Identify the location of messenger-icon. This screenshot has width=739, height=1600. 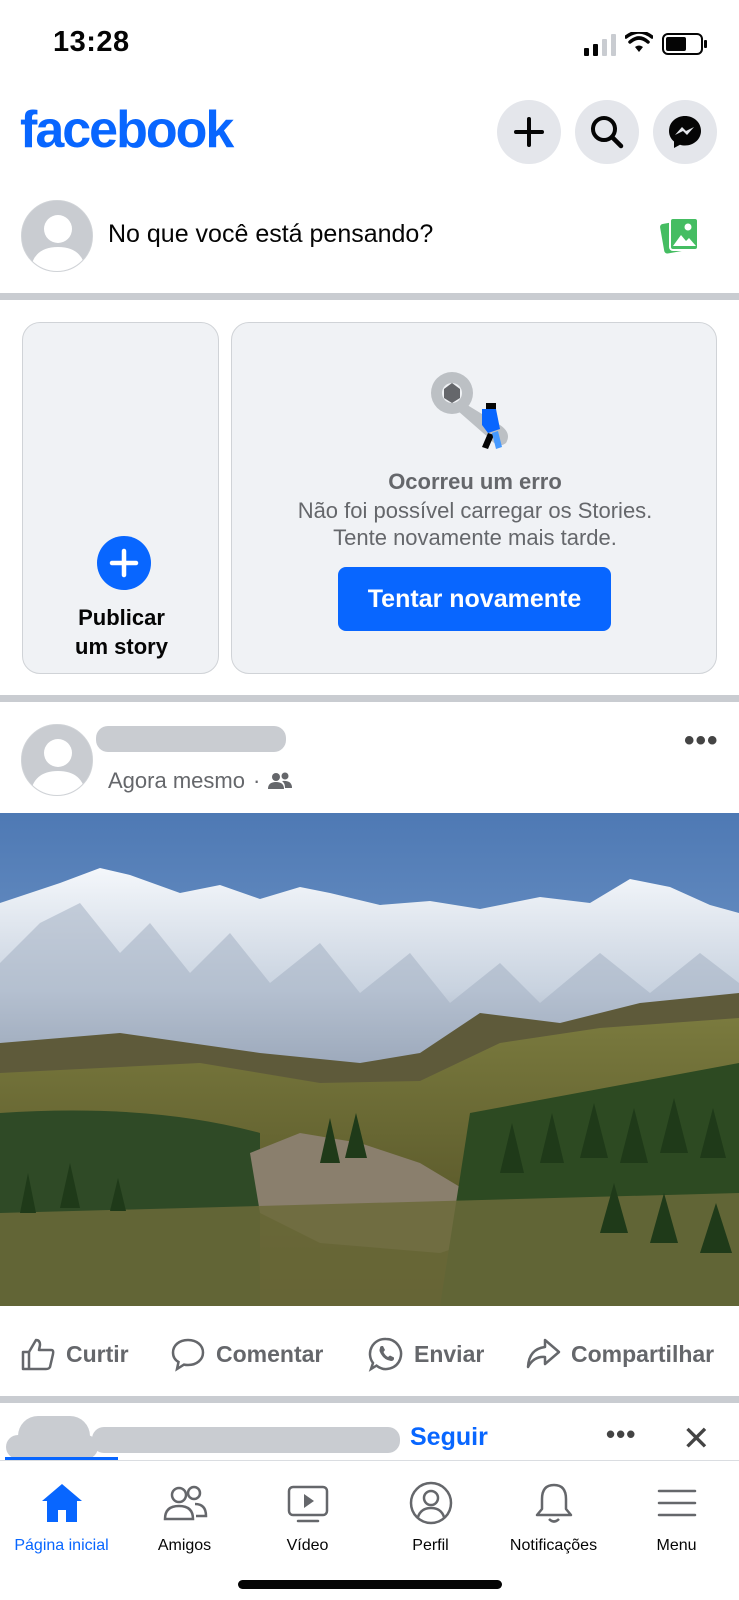
(685, 132).